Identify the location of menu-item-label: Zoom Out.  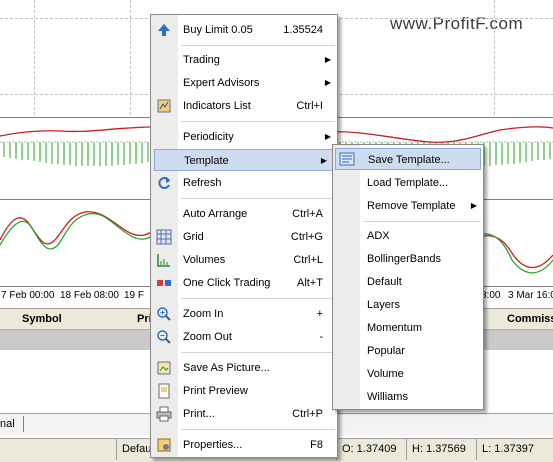
(207, 337).